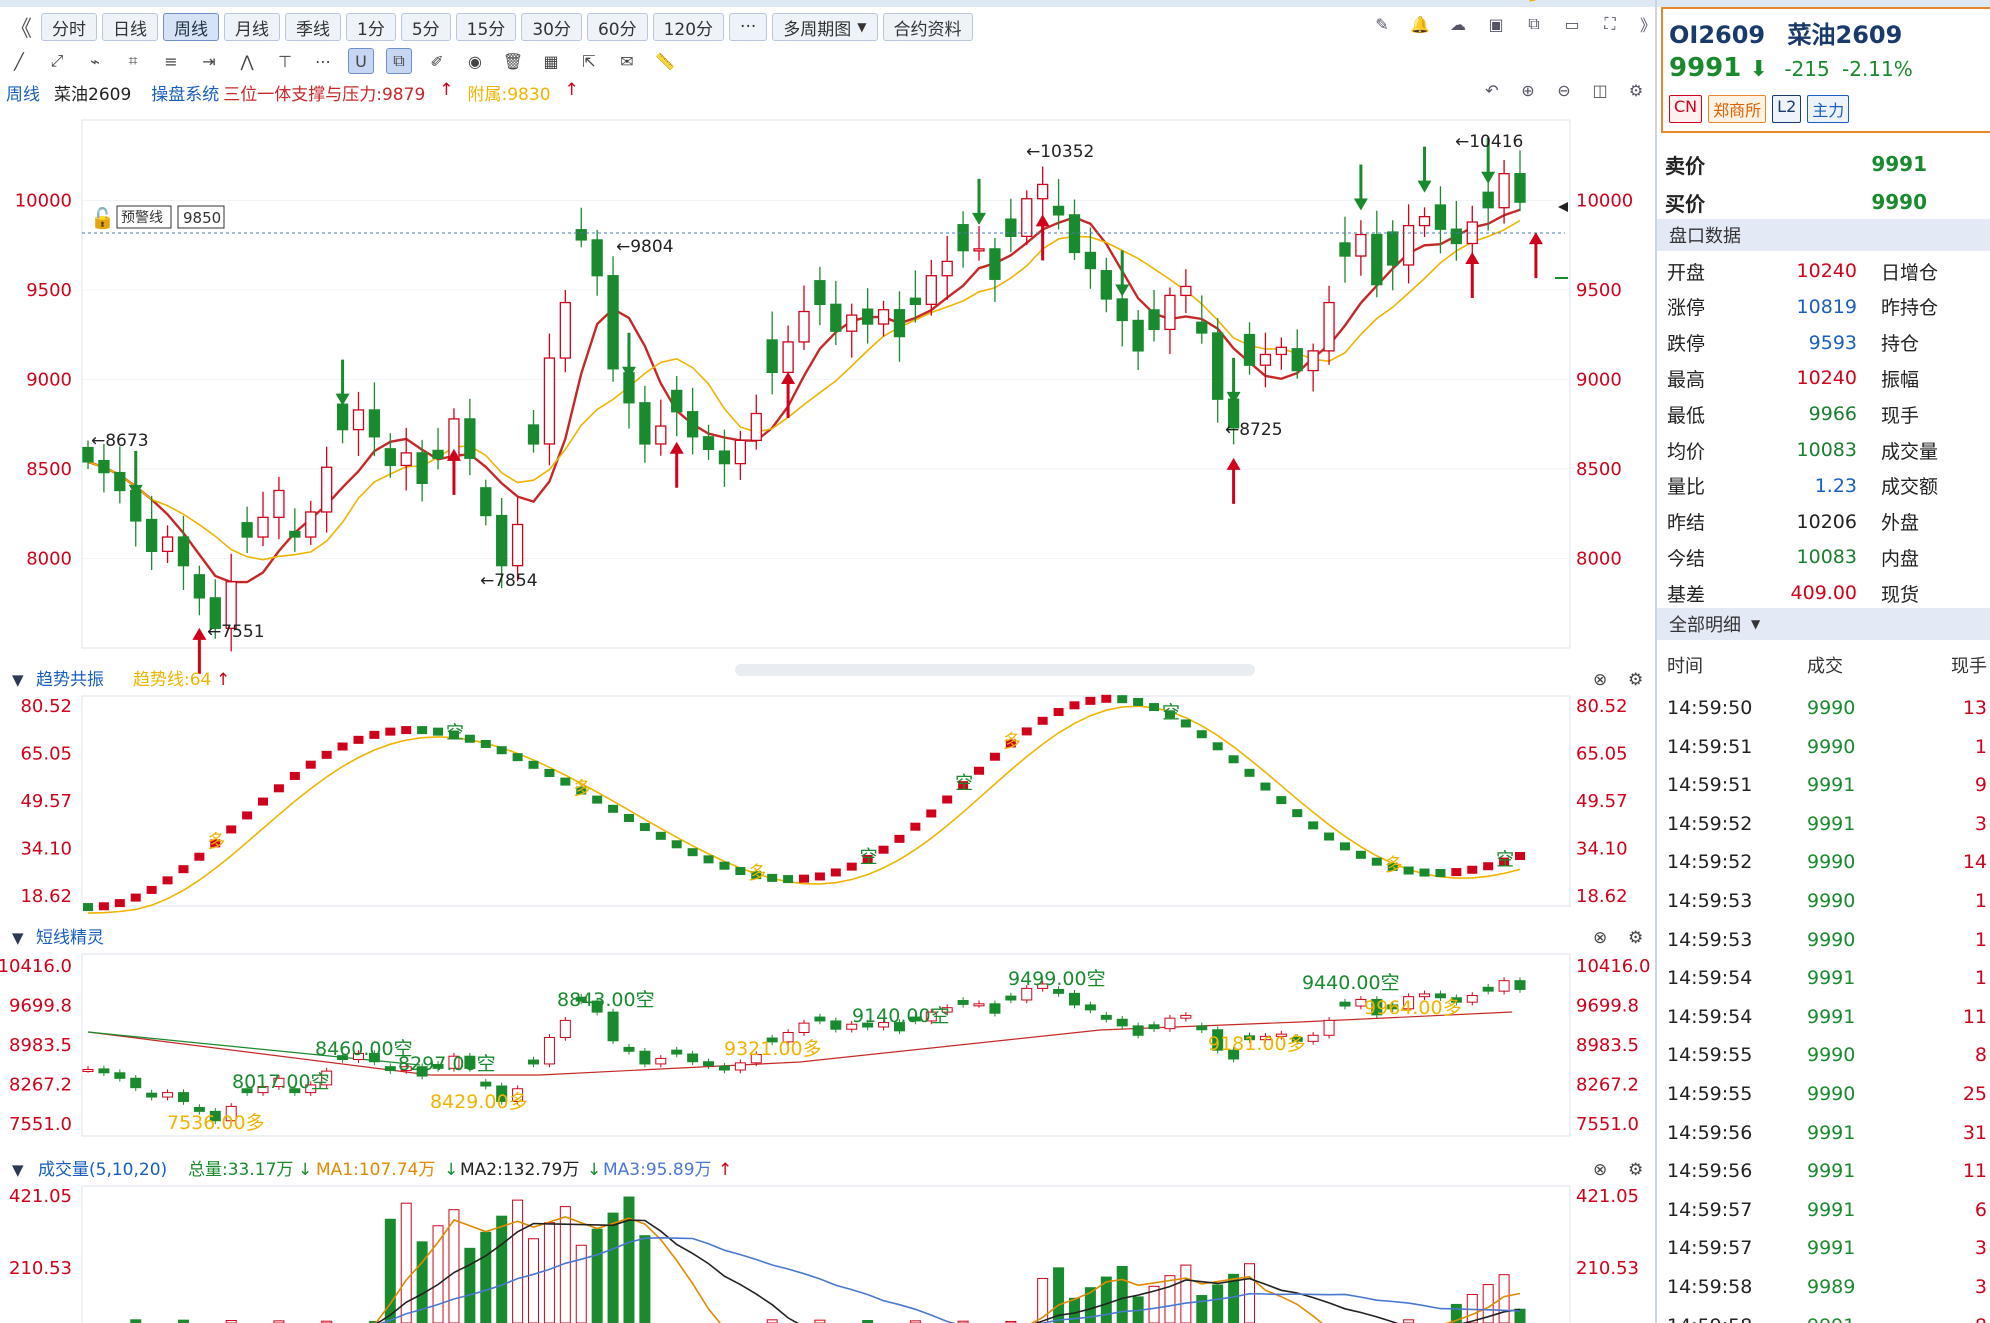 The height and width of the screenshot is (1323, 1990). What do you see at coordinates (236, 632) in the screenshot?
I see `annotation-7551: ←7551` at bounding box center [236, 632].